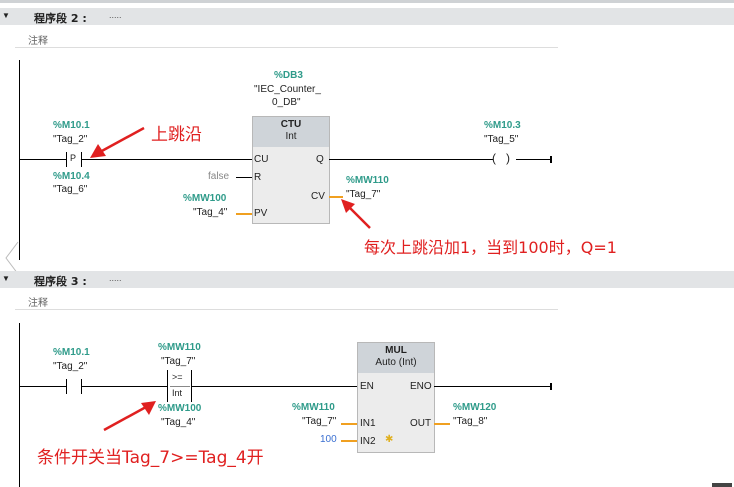 This screenshot has height=487, width=734. Describe the element at coordinates (244, 214) in the screenshot. I see `pv-param-wire` at that location.